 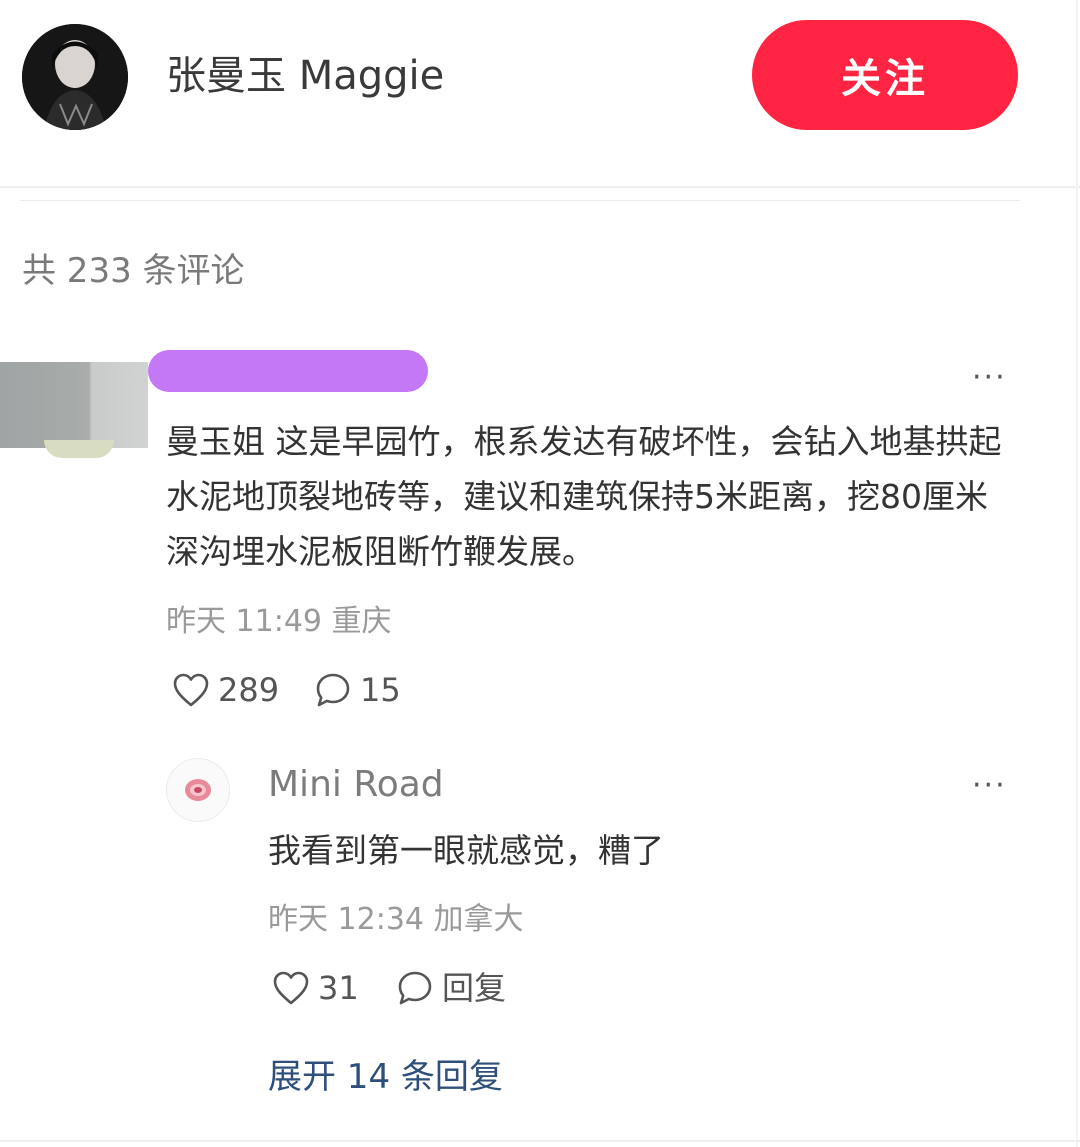 What do you see at coordinates (540, 187) in the screenshot?
I see `header-divider` at bounding box center [540, 187].